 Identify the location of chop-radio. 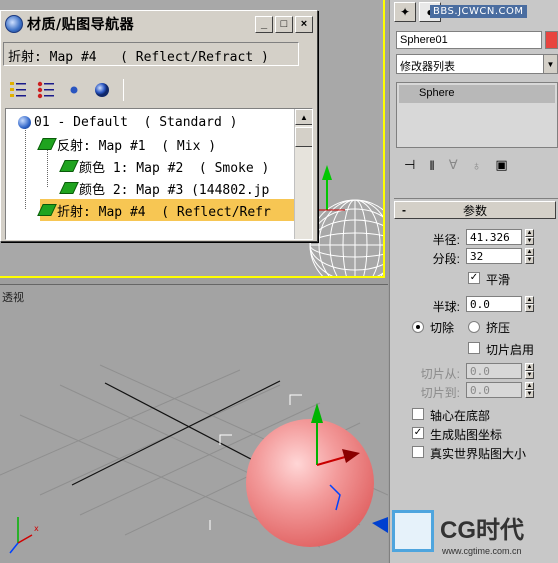
(418, 327).